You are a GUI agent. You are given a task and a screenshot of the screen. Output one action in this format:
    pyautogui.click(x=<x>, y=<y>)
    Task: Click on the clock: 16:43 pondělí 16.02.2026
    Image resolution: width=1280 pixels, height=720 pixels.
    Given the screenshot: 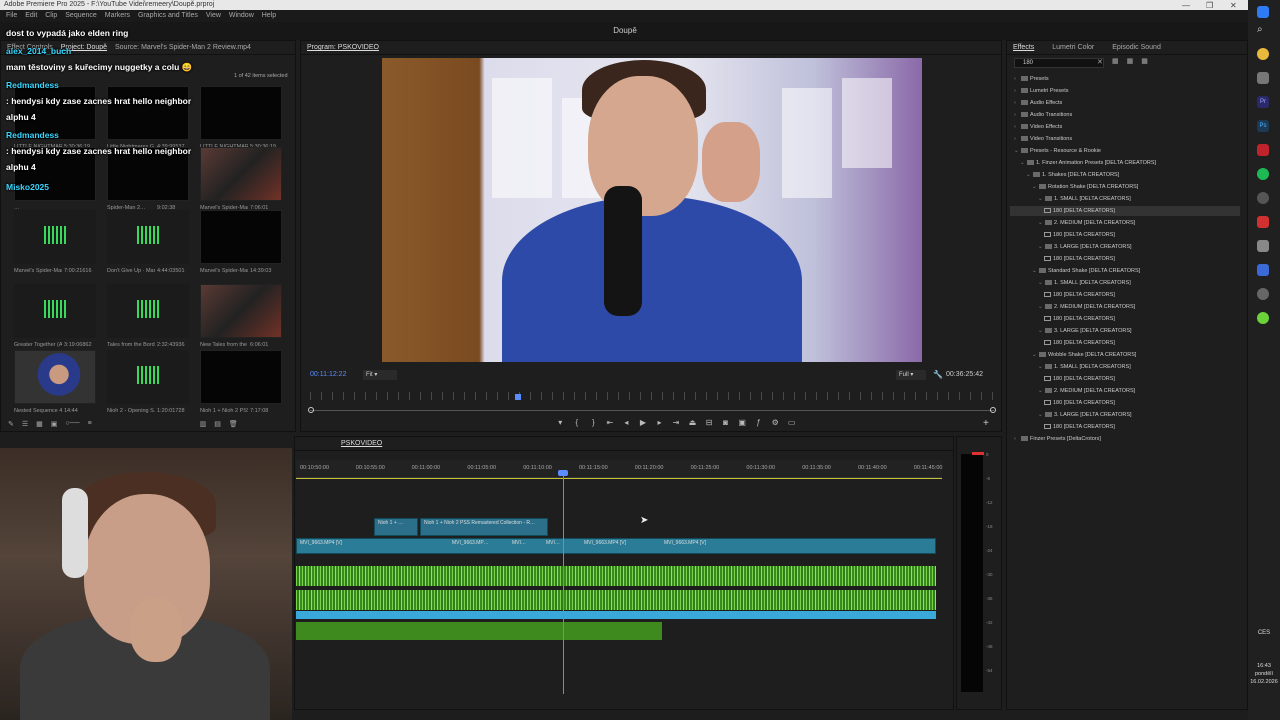 What is the action you would take?
    pyautogui.click(x=1264, y=674)
    